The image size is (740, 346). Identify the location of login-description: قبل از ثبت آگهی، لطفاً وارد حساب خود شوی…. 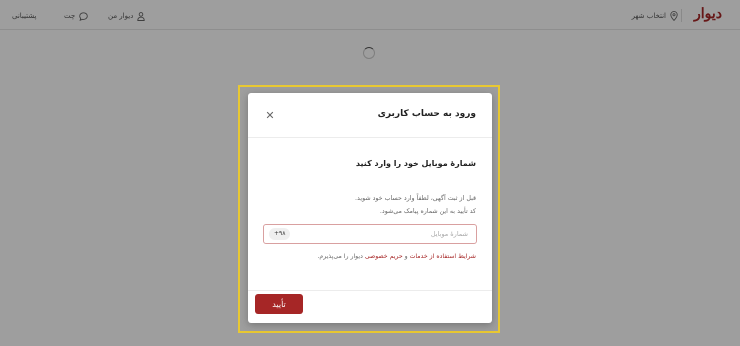
(415, 205).